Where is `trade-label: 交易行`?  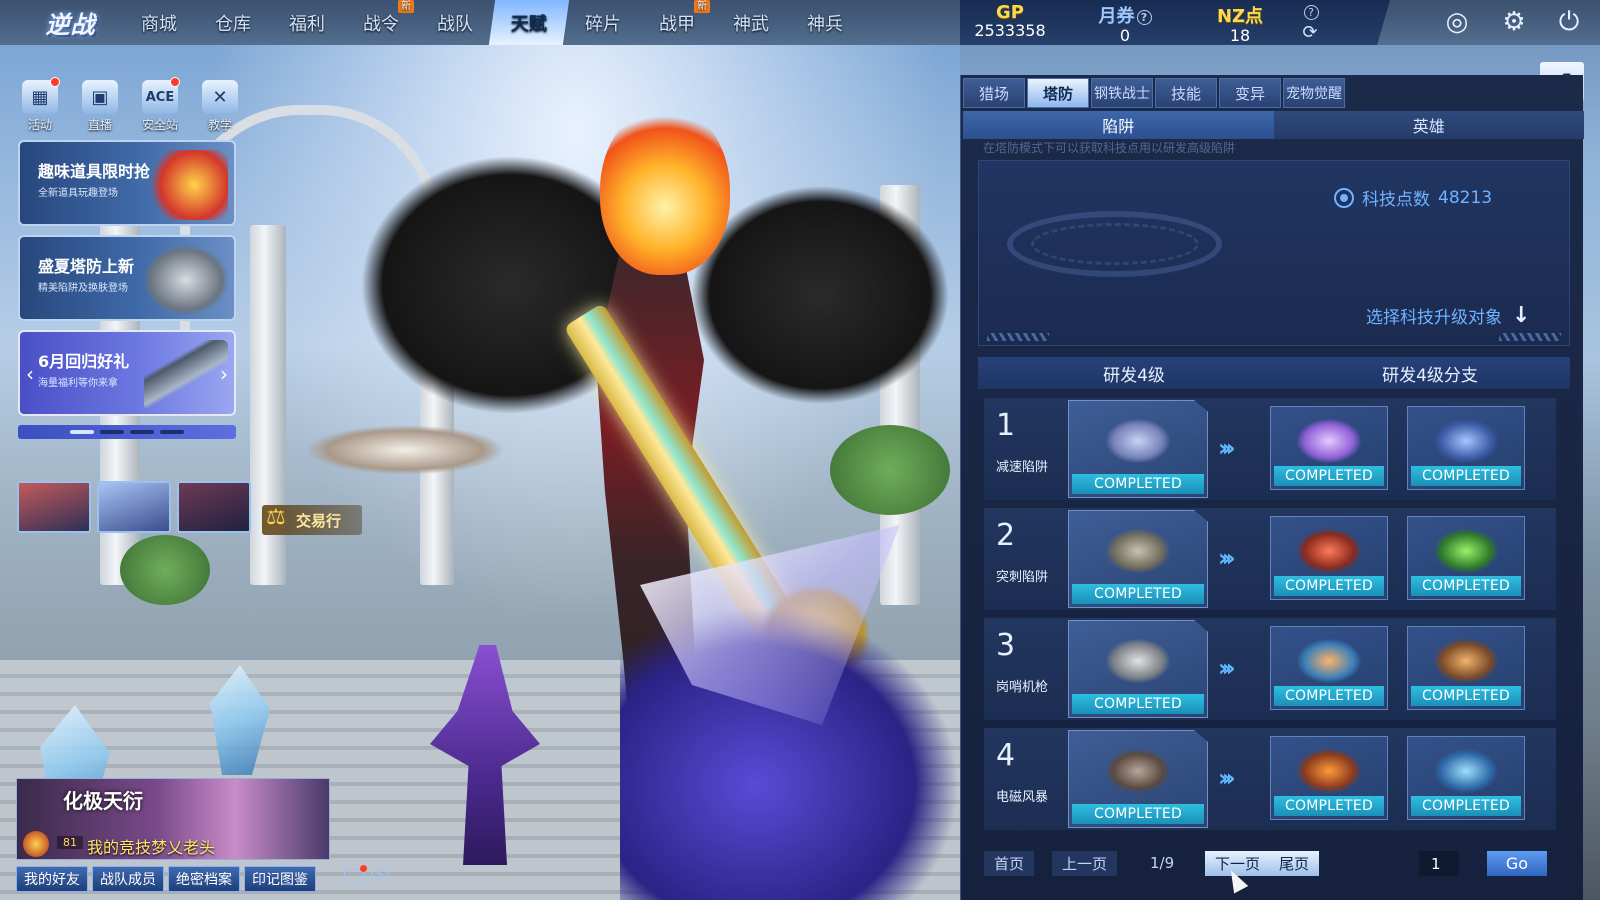
trade-label: 交易行 is located at coordinates (319, 520).